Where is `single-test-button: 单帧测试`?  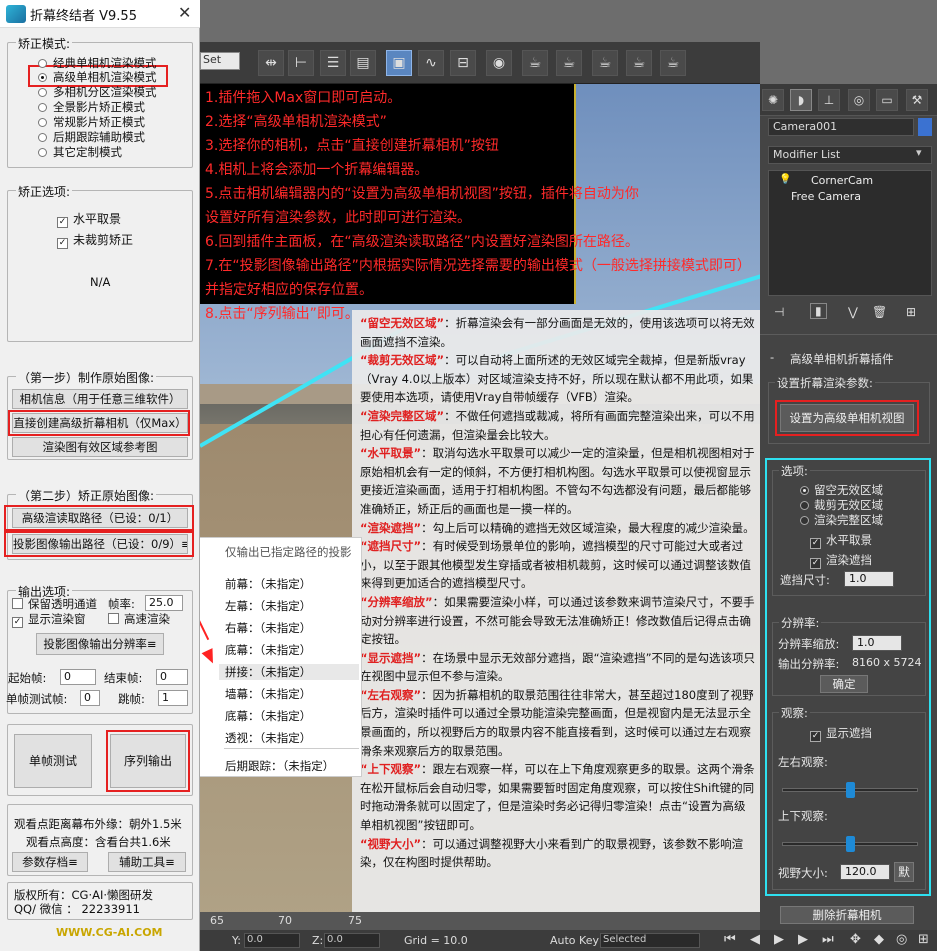
single-test-button: 单帧测试 is located at coordinates (53, 761).